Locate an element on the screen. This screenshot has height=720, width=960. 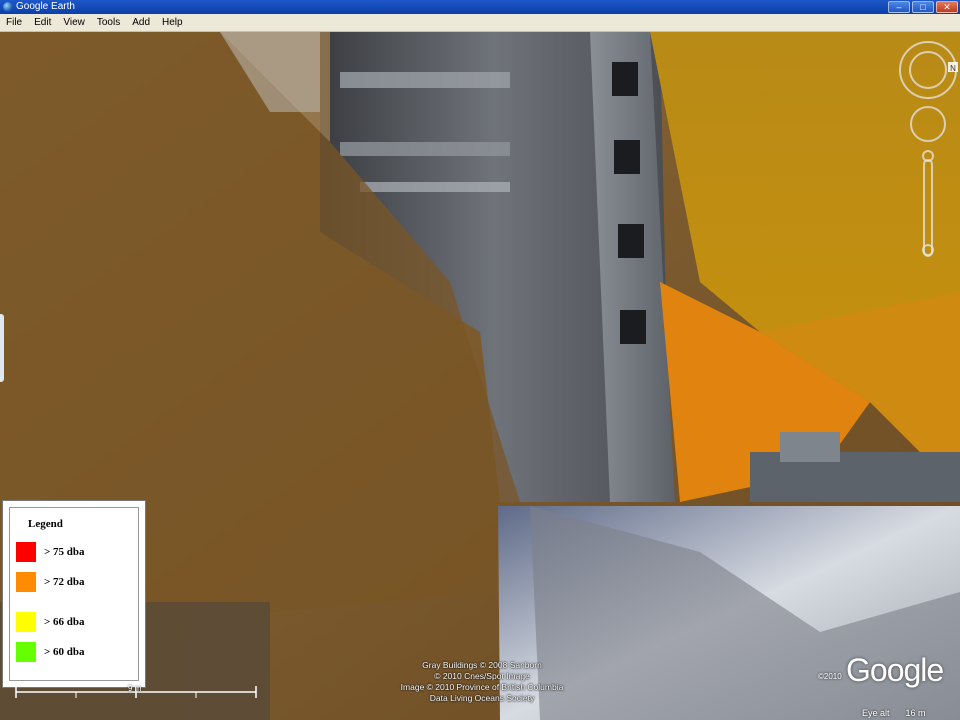
brand-year: ©2010 is located at coordinates (830, 676).